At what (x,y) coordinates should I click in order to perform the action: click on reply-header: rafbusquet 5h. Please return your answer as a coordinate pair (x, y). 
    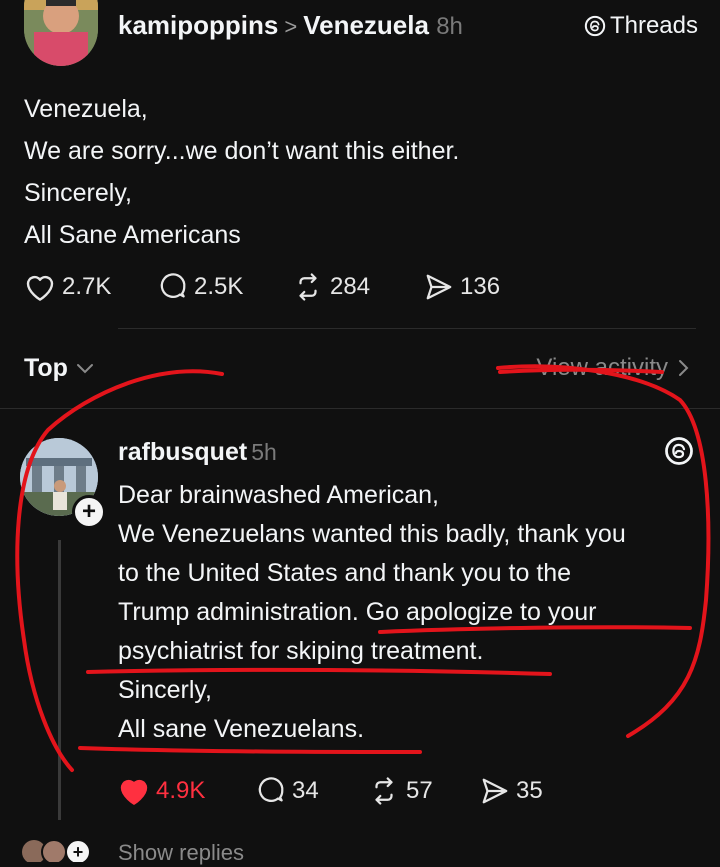
    Looking at the image, I should click on (197, 452).